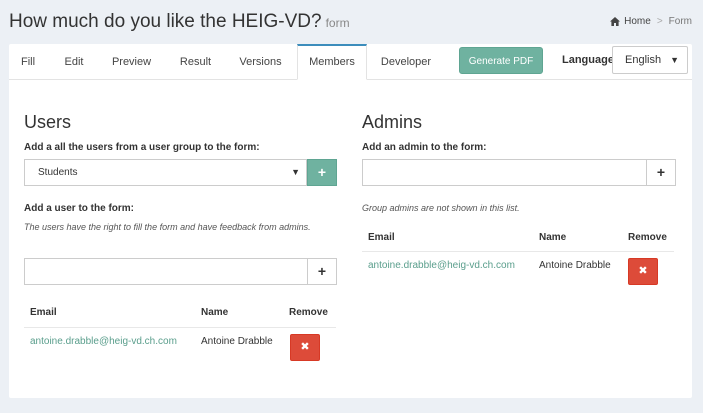 Image resolution: width=703 pixels, height=413 pixels. What do you see at coordinates (195, 61) in the screenshot?
I see `tab-result: Result` at bounding box center [195, 61].